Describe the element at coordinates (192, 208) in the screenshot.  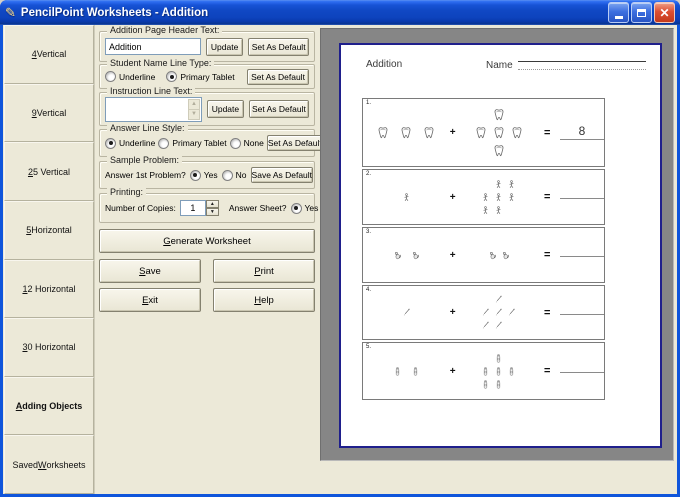
I see `copies-input` at that location.